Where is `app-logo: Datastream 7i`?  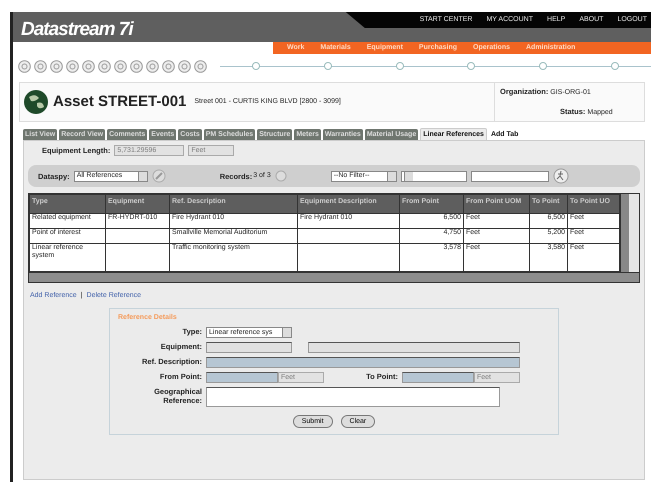 app-logo: Datastream 7i is located at coordinates (77, 30).